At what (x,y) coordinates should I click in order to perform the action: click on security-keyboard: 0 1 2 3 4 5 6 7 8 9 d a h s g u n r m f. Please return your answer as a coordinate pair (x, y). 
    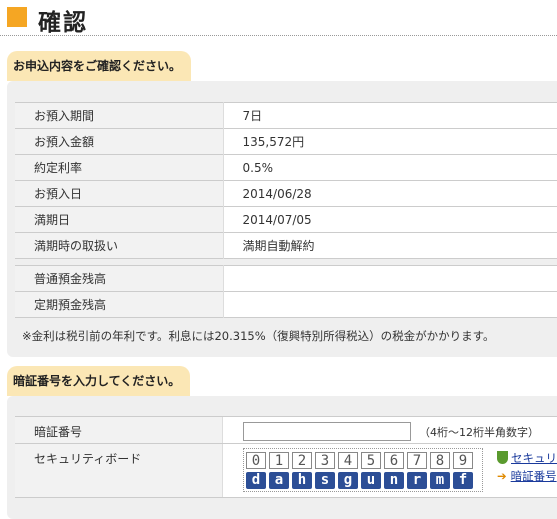
    Looking at the image, I should click on (363, 470).